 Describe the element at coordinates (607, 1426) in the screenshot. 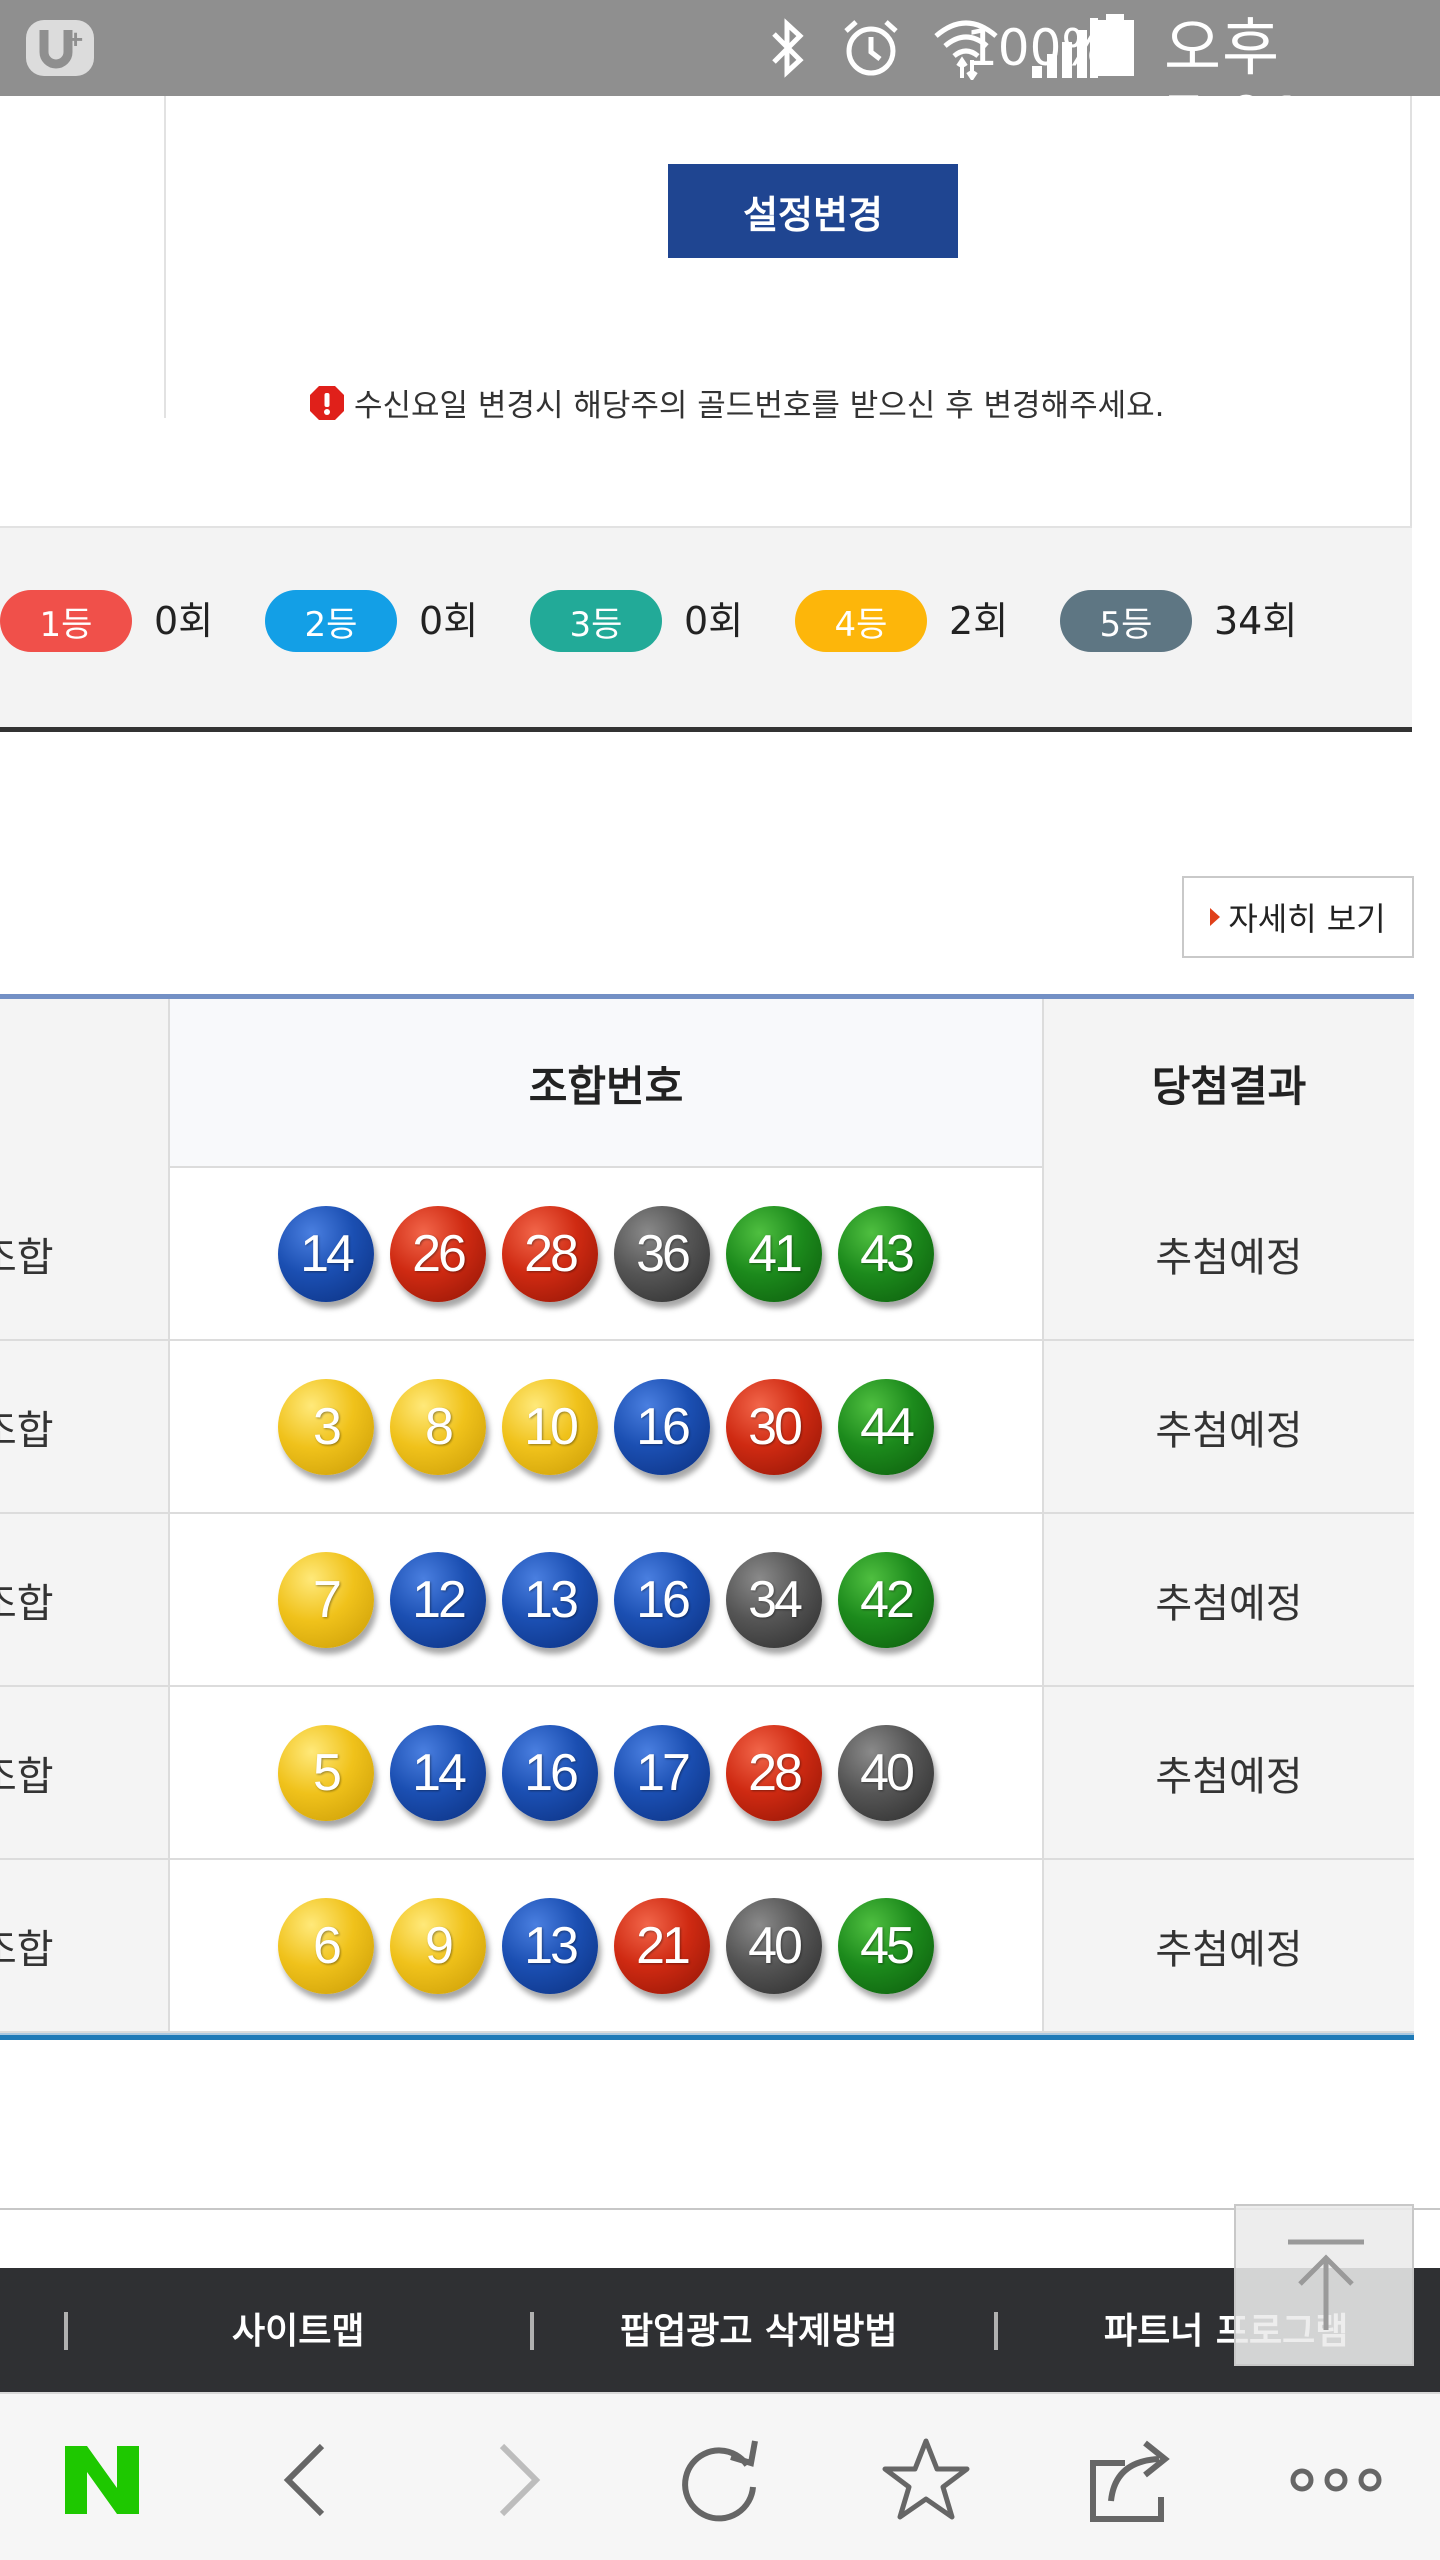

I see `lotto-numbers: 3 8 10 16 30 44` at that location.